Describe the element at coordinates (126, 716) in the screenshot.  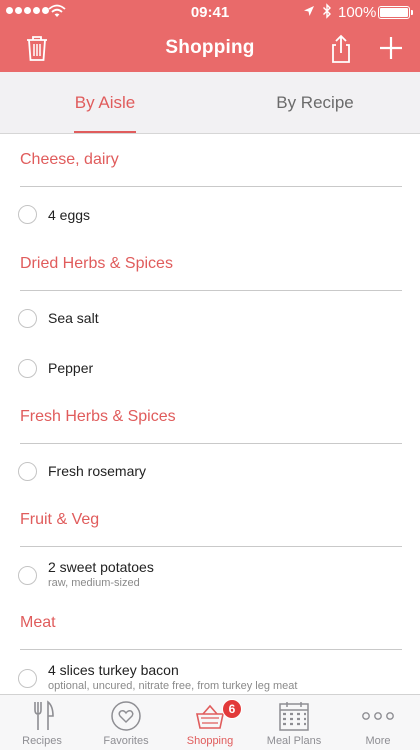
I see `heart-icon` at that location.